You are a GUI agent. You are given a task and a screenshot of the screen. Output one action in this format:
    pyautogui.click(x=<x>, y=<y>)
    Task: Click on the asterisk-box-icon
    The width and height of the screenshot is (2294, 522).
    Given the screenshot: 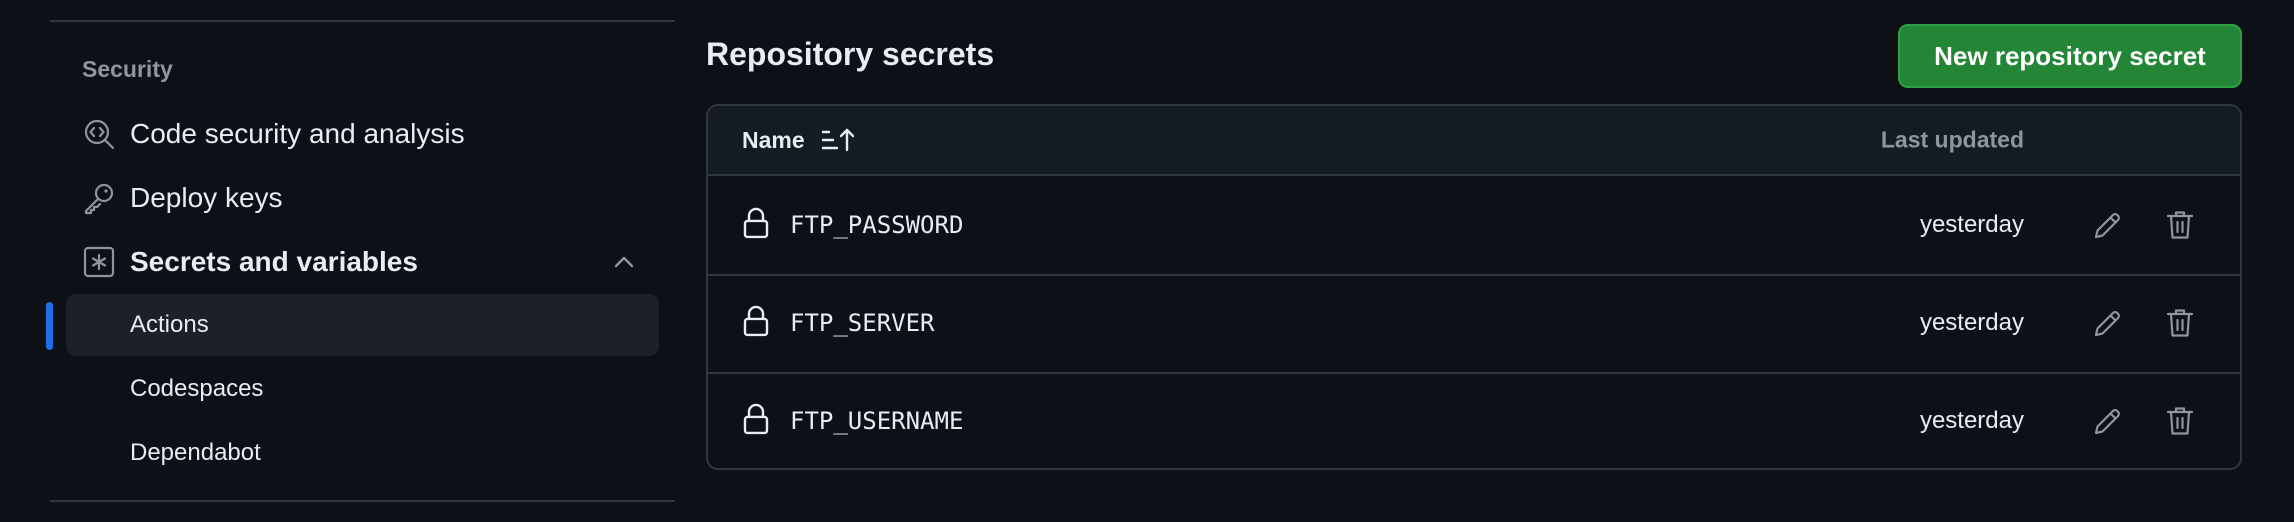 What is the action you would take?
    pyautogui.click(x=99, y=262)
    